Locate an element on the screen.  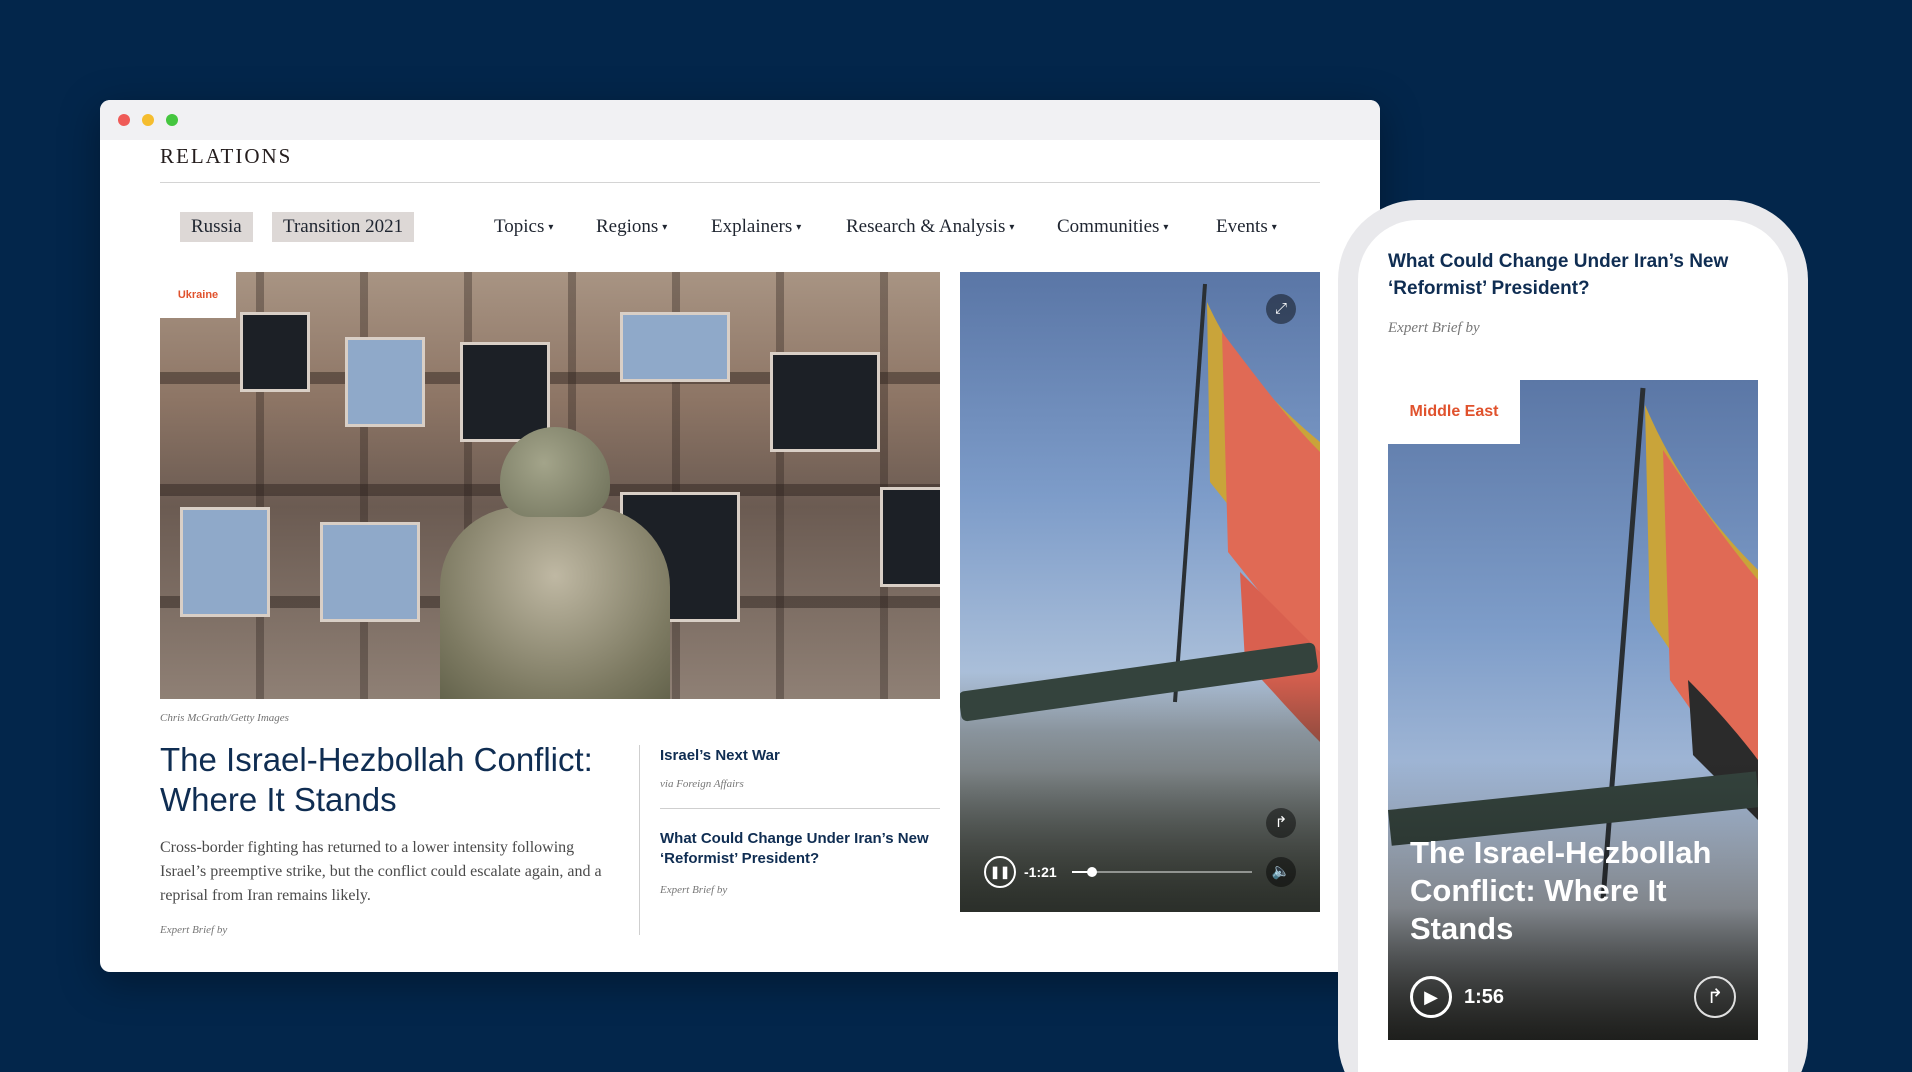
soldier-figure is located at coordinates (560, 563).